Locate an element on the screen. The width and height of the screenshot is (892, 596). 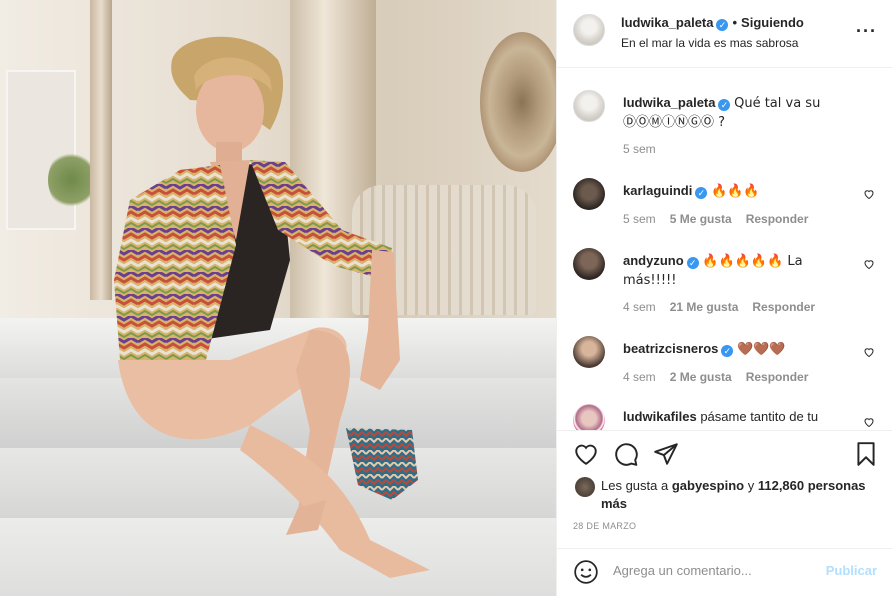
comment-text: 🤎🤎🤎 is located at coordinates (761, 349).